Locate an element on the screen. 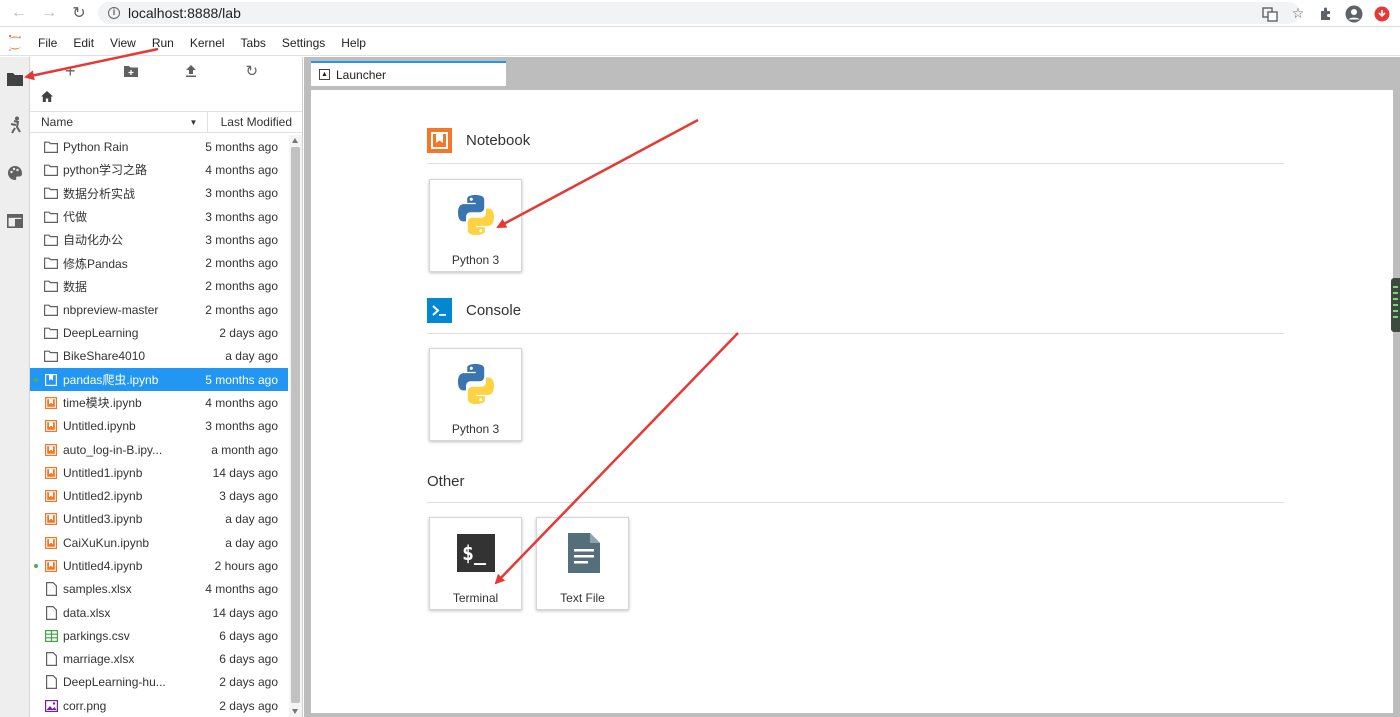 The width and height of the screenshot is (1400, 717). file-name: Python Rain is located at coordinates (96, 146).